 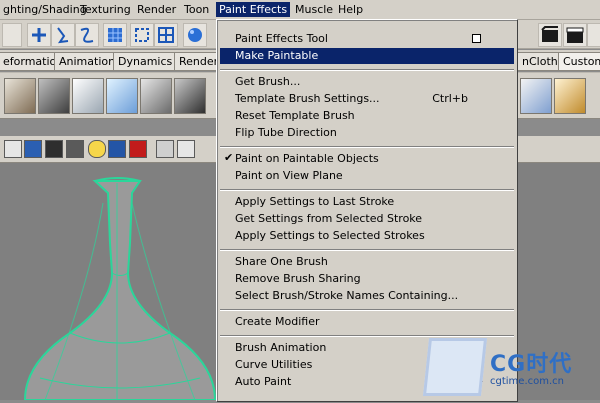 I want to click on menu-item-reset-template-brush: Reset Template Brush, so click(x=367, y=116).